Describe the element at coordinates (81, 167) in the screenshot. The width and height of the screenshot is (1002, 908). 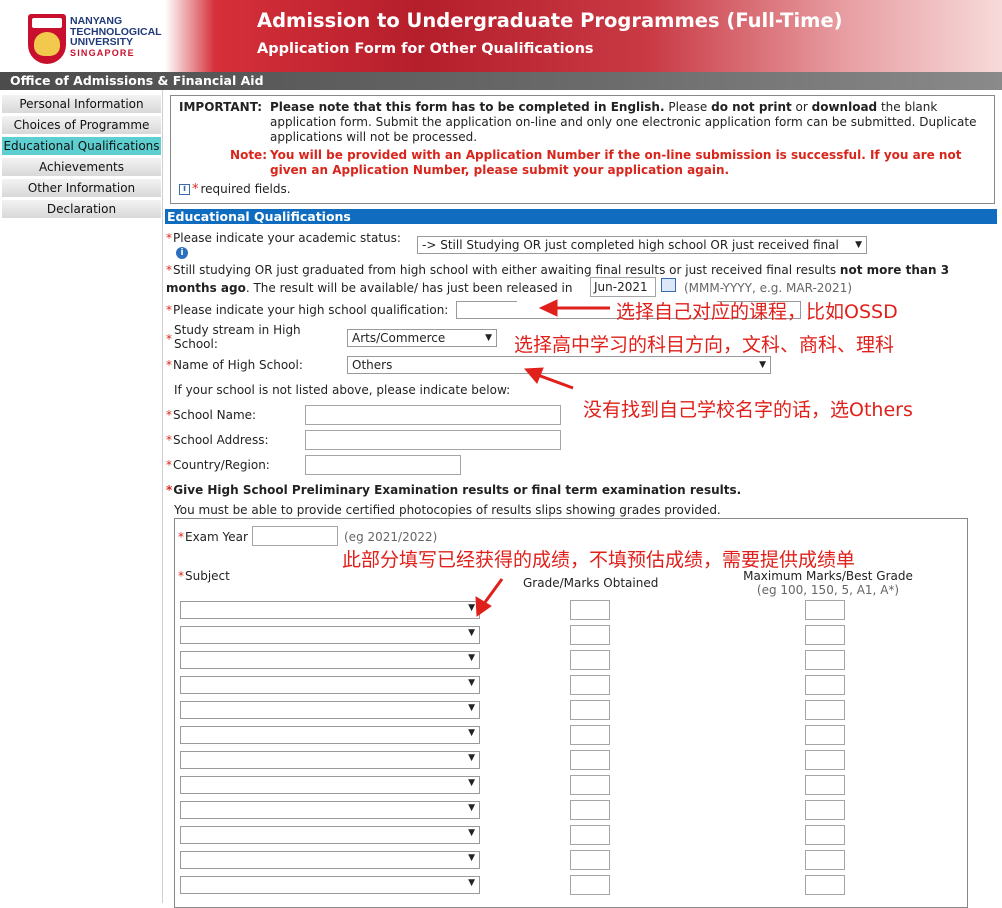
I see `sidebar-item-achievements: Achievements` at that location.